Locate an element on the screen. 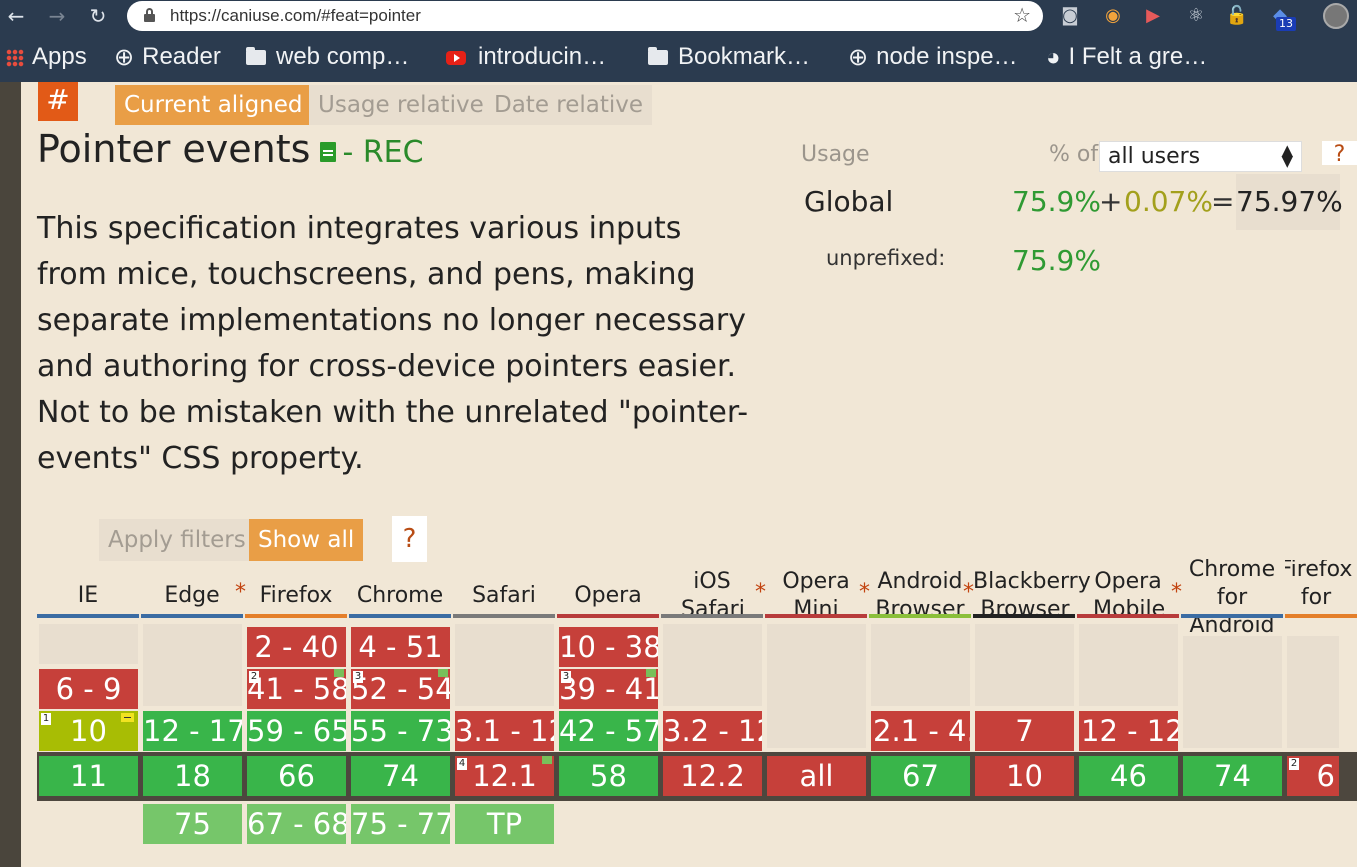  feature-title: Pointer events - REC is located at coordinates (230, 149).